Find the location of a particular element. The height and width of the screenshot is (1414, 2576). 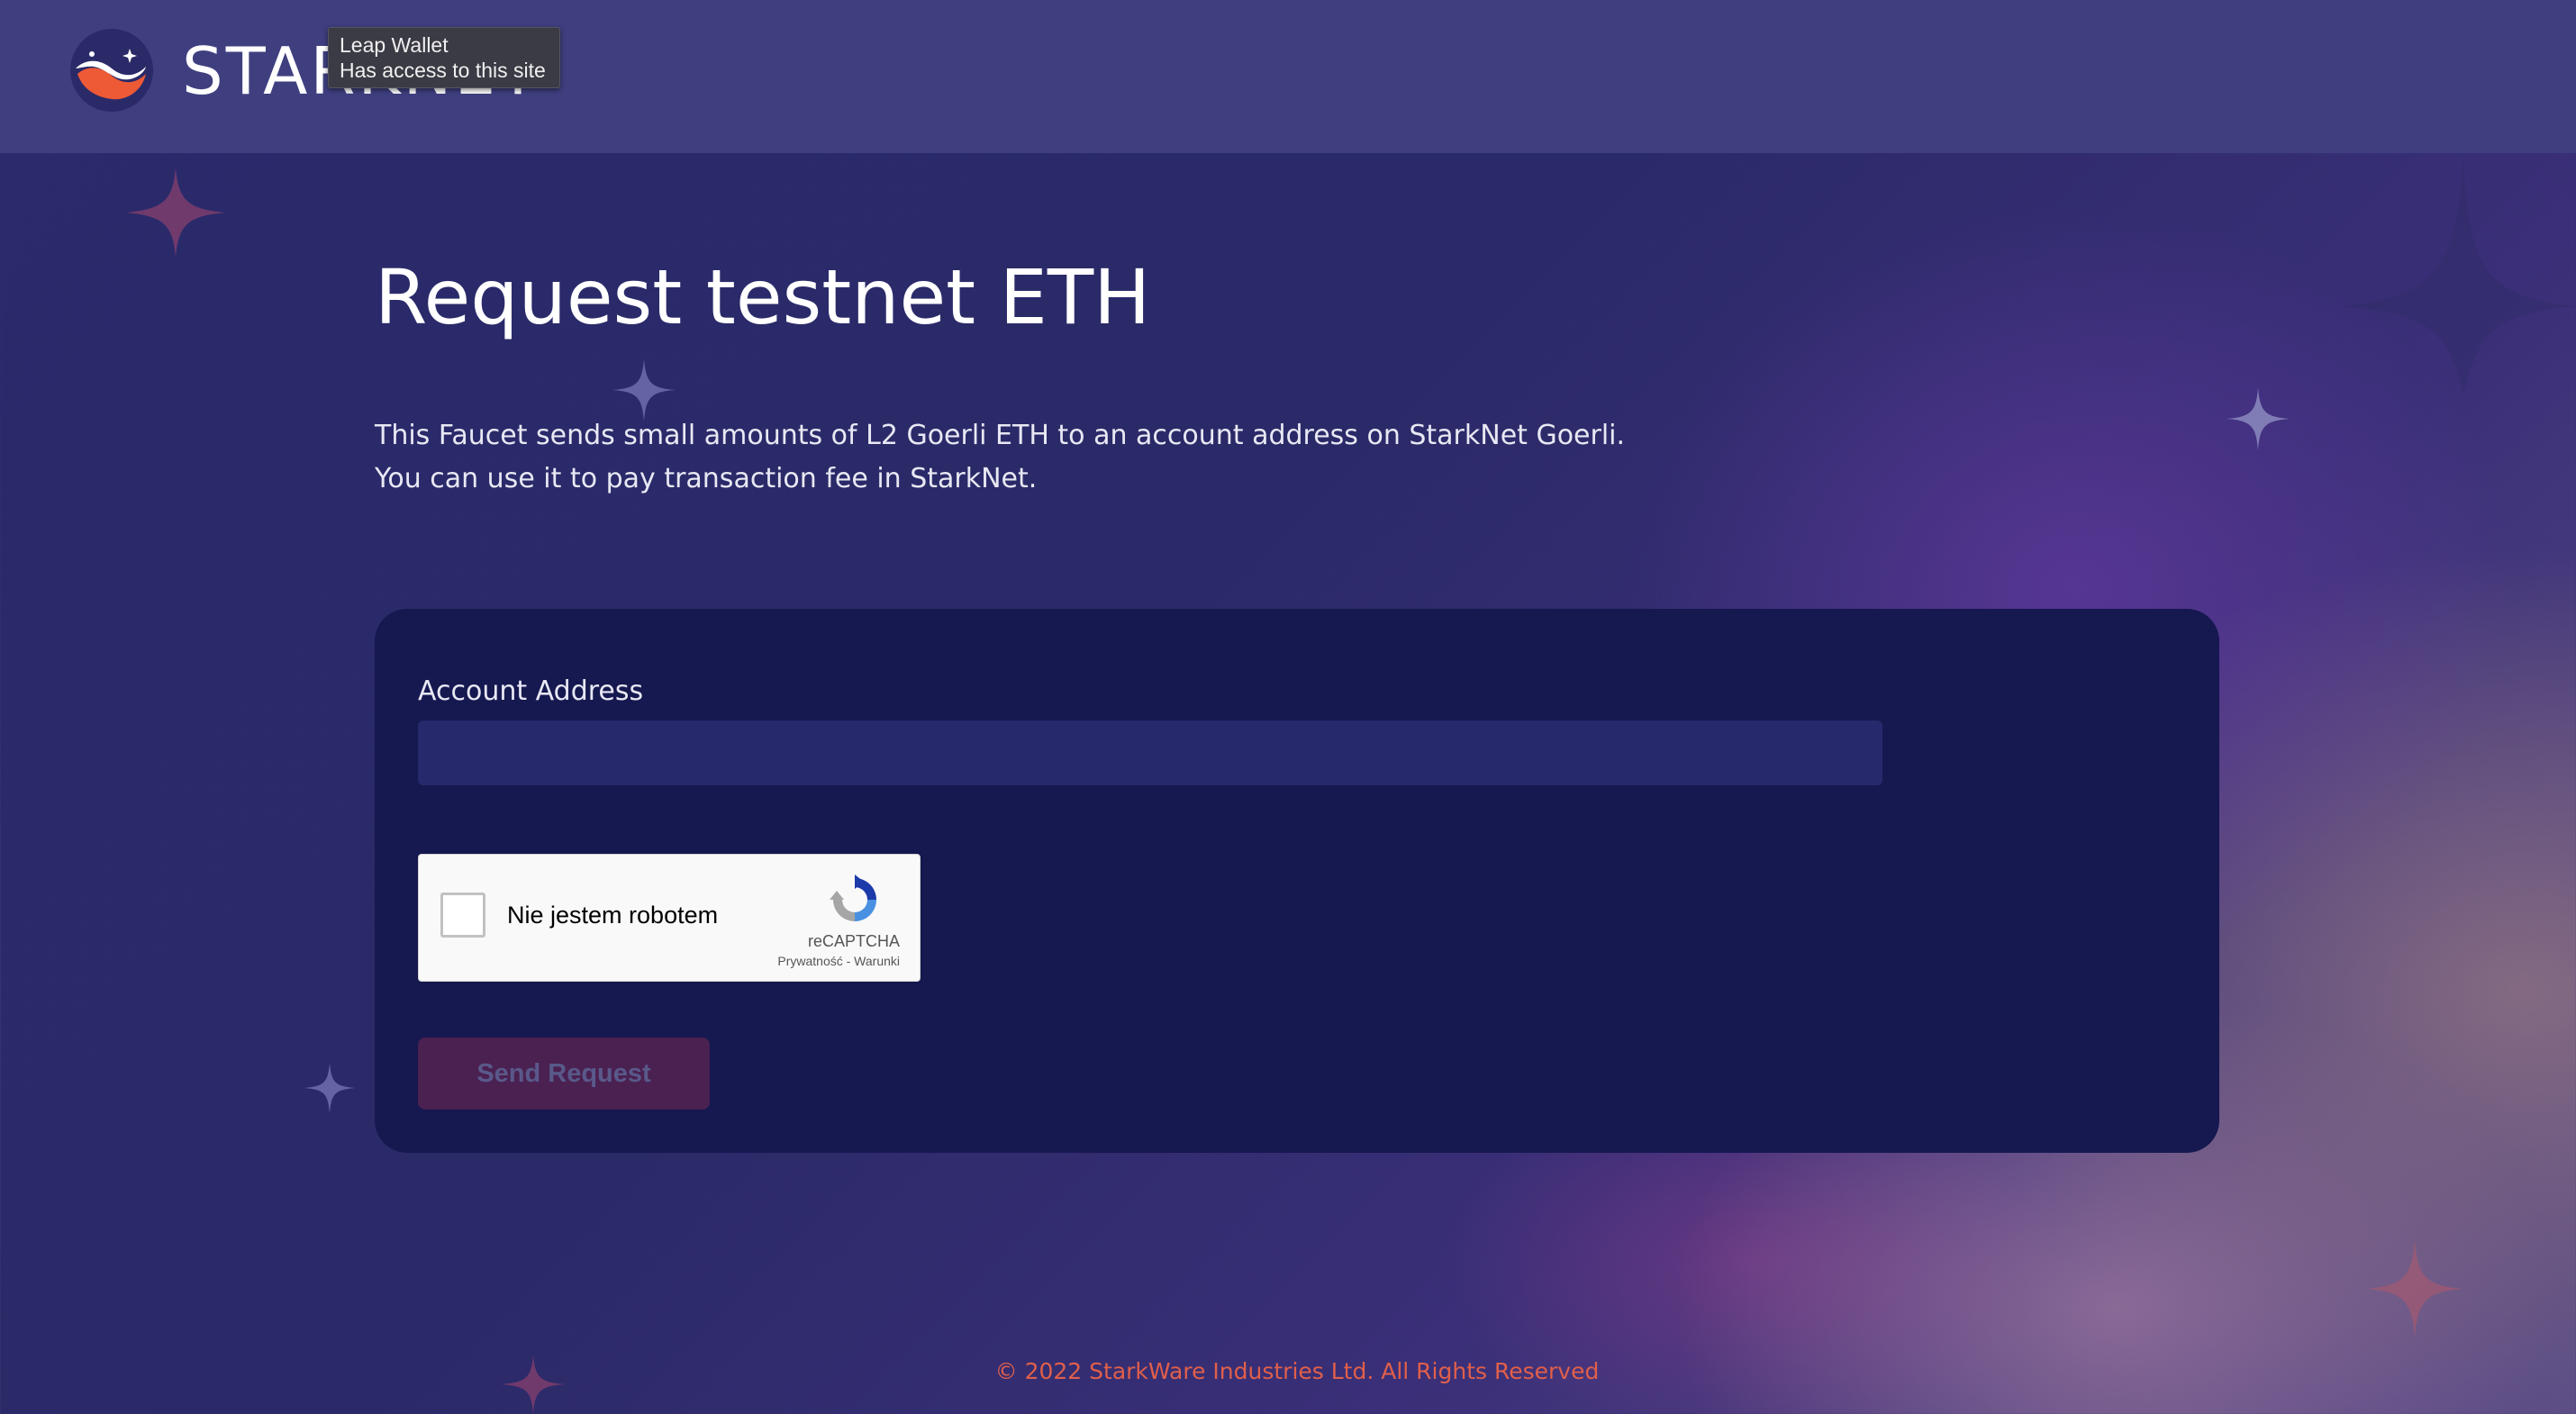

page-title: Request testnet ETH is located at coordinates (763, 297).